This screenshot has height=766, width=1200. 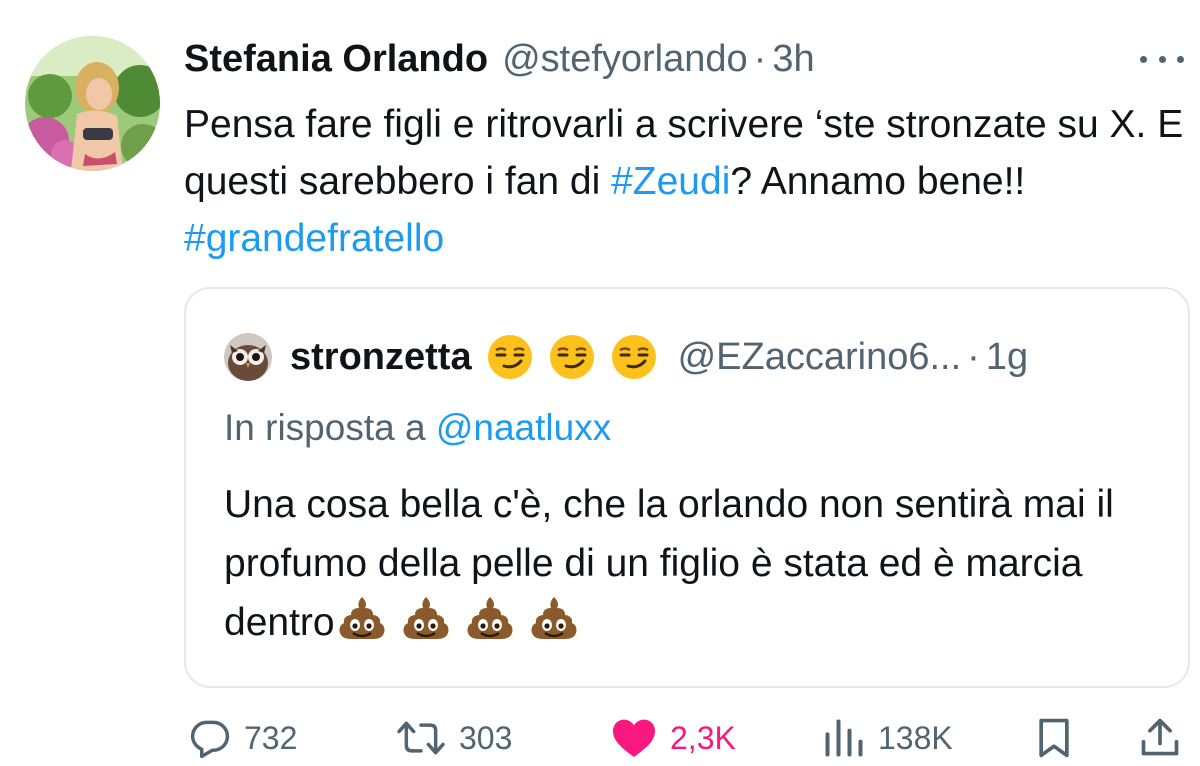 I want to click on reply-button: 732, so click(x=242, y=738).